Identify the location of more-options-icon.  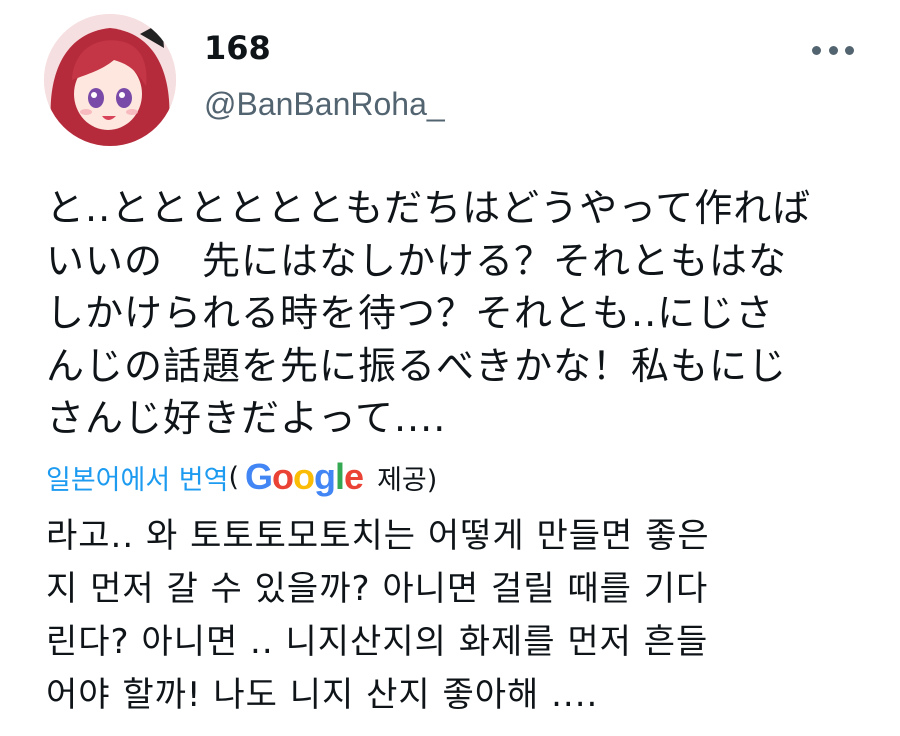
(833, 50).